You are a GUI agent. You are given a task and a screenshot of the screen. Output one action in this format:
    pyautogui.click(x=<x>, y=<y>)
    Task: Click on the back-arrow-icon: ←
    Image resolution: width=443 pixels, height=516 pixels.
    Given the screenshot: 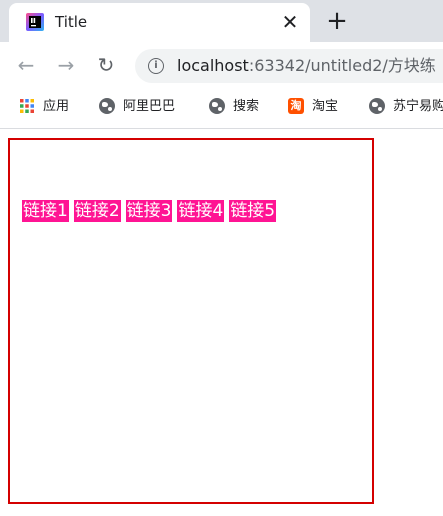 What is the action you would take?
    pyautogui.click(x=26, y=65)
    